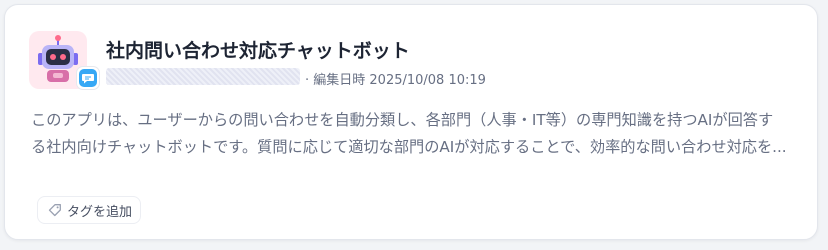  Describe the element at coordinates (395, 80) in the screenshot. I see `edited-timestamp: · 編集日時 2025/10/08 10:19` at that location.